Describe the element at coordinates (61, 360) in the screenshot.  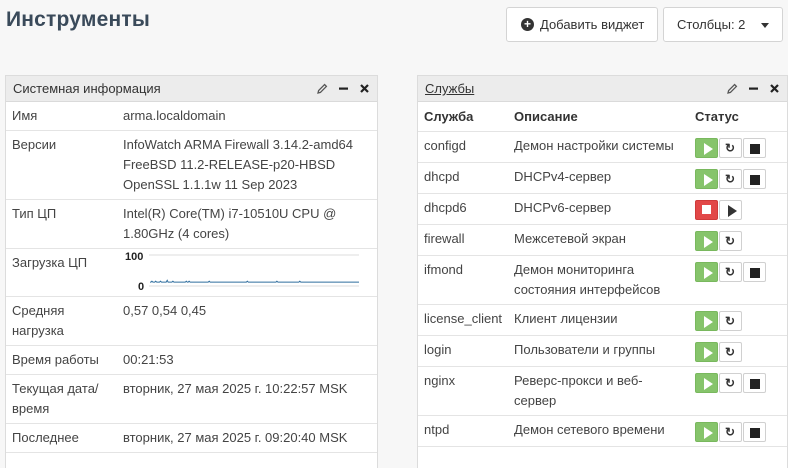
I see `row-key: Время работы` at that location.